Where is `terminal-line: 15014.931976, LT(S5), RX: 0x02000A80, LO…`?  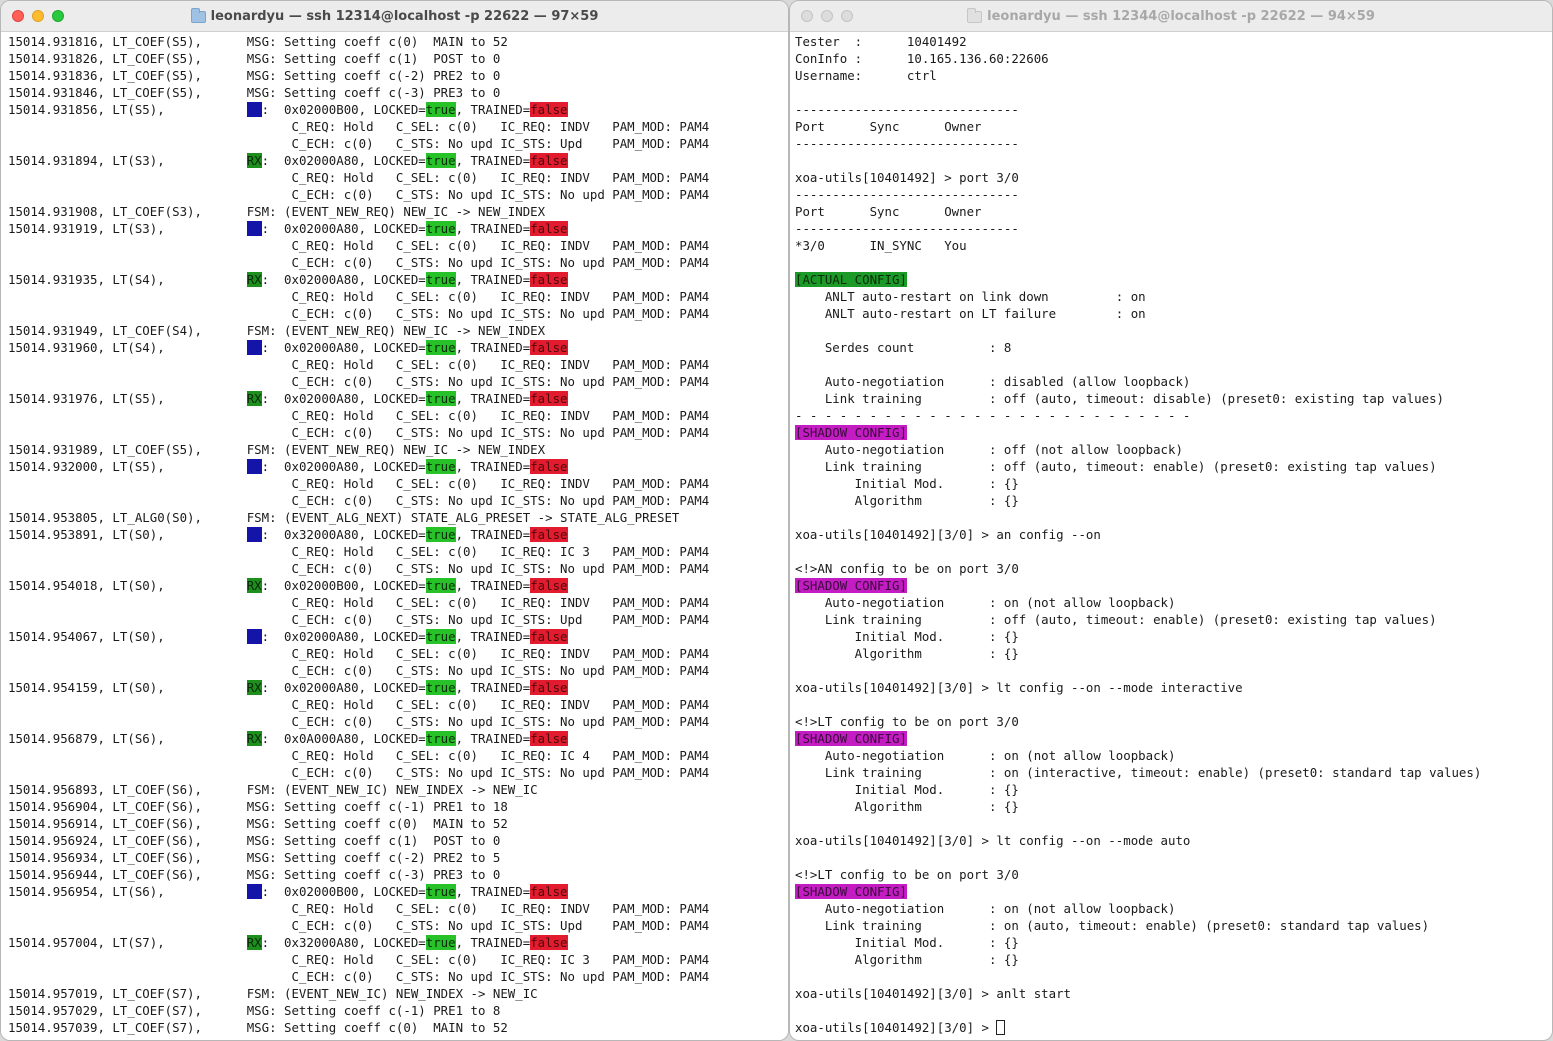
terminal-line: 15014.931976, LT(S5), RX: 0x02000A80, LO… is located at coordinates (398, 398).